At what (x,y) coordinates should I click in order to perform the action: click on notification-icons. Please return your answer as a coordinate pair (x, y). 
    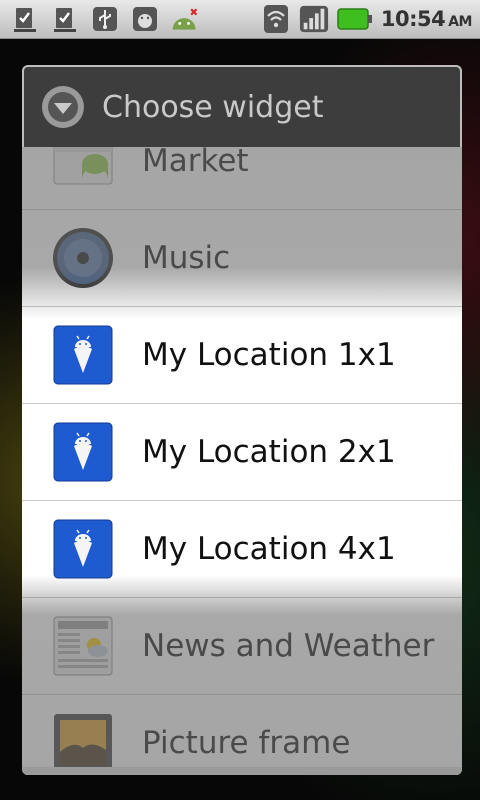
    Looking at the image, I should click on (100, 19).